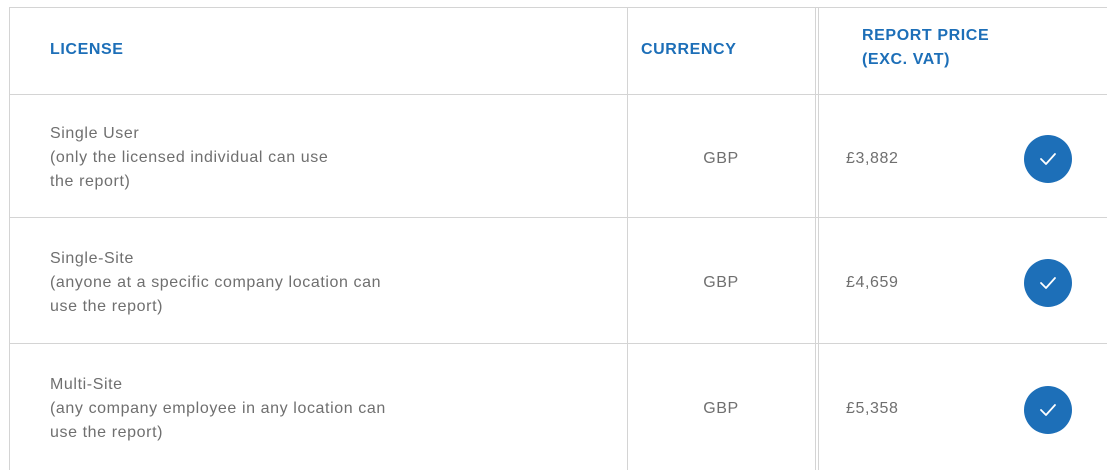  Describe the element at coordinates (872, 158) in the screenshot. I see `price-cell: £3,882` at that location.